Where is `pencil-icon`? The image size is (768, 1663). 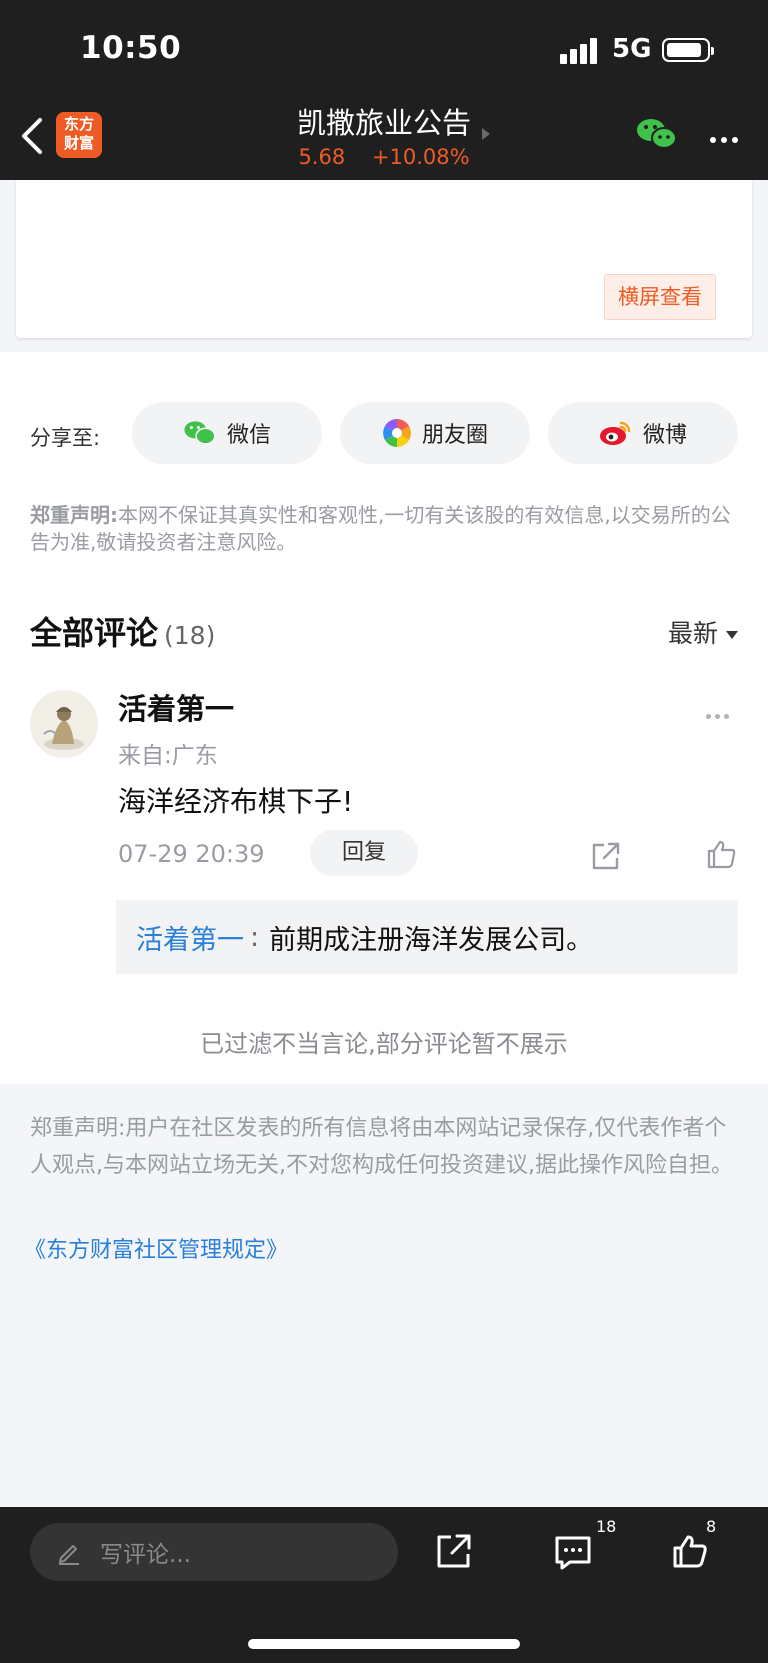
pencil-icon is located at coordinates (69, 1555).